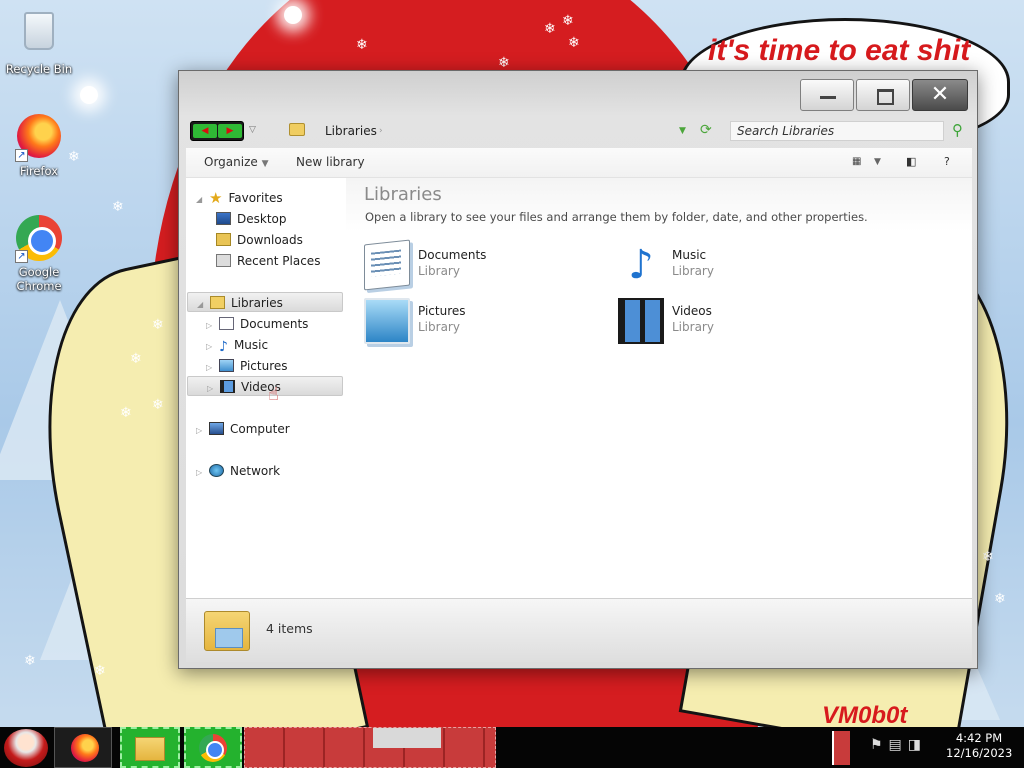  I want to click on desktop-icon-firefox: ↗ Firefox, so click(39, 145).